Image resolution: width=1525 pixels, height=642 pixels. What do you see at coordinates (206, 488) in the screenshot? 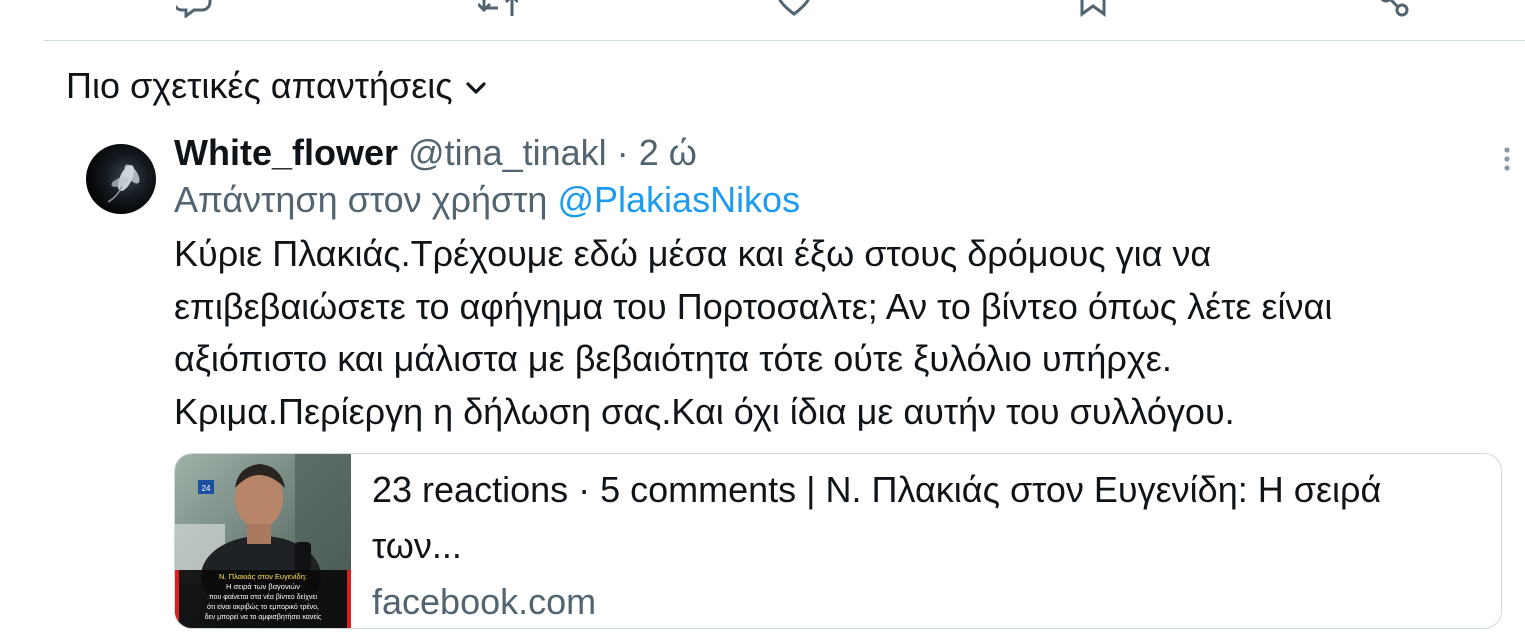
I see `channel-badge: 24` at bounding box center [206, 488].